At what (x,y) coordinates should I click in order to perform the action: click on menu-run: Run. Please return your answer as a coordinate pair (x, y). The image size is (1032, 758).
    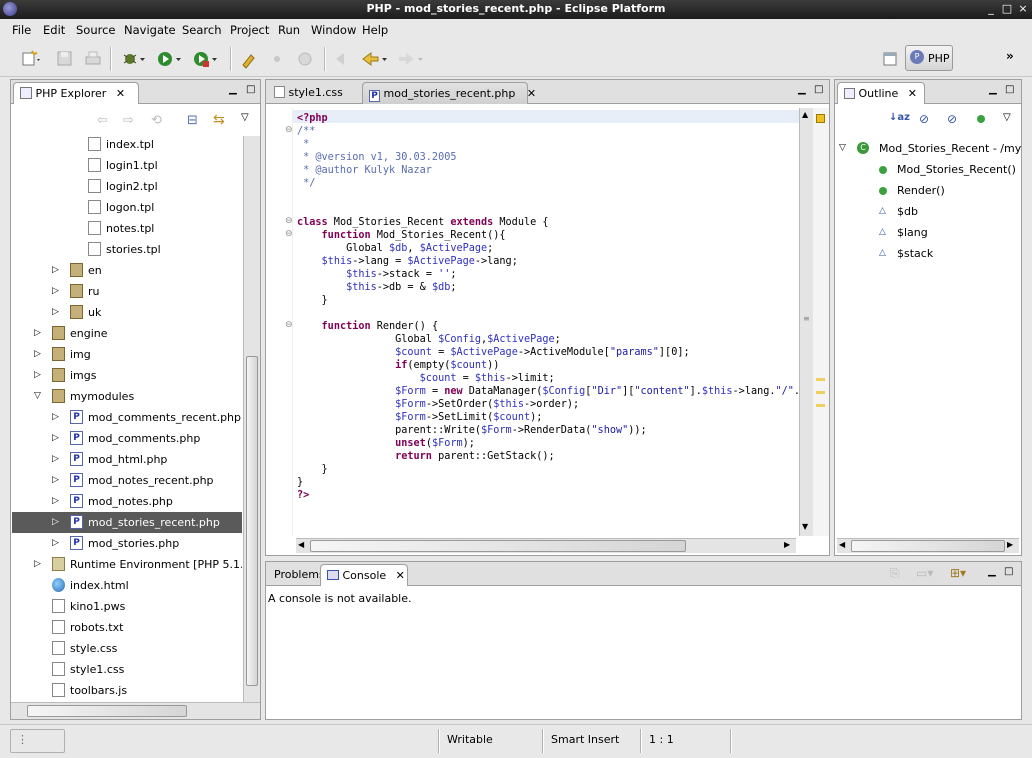
    Looking at the image, I should click on (289, 30).